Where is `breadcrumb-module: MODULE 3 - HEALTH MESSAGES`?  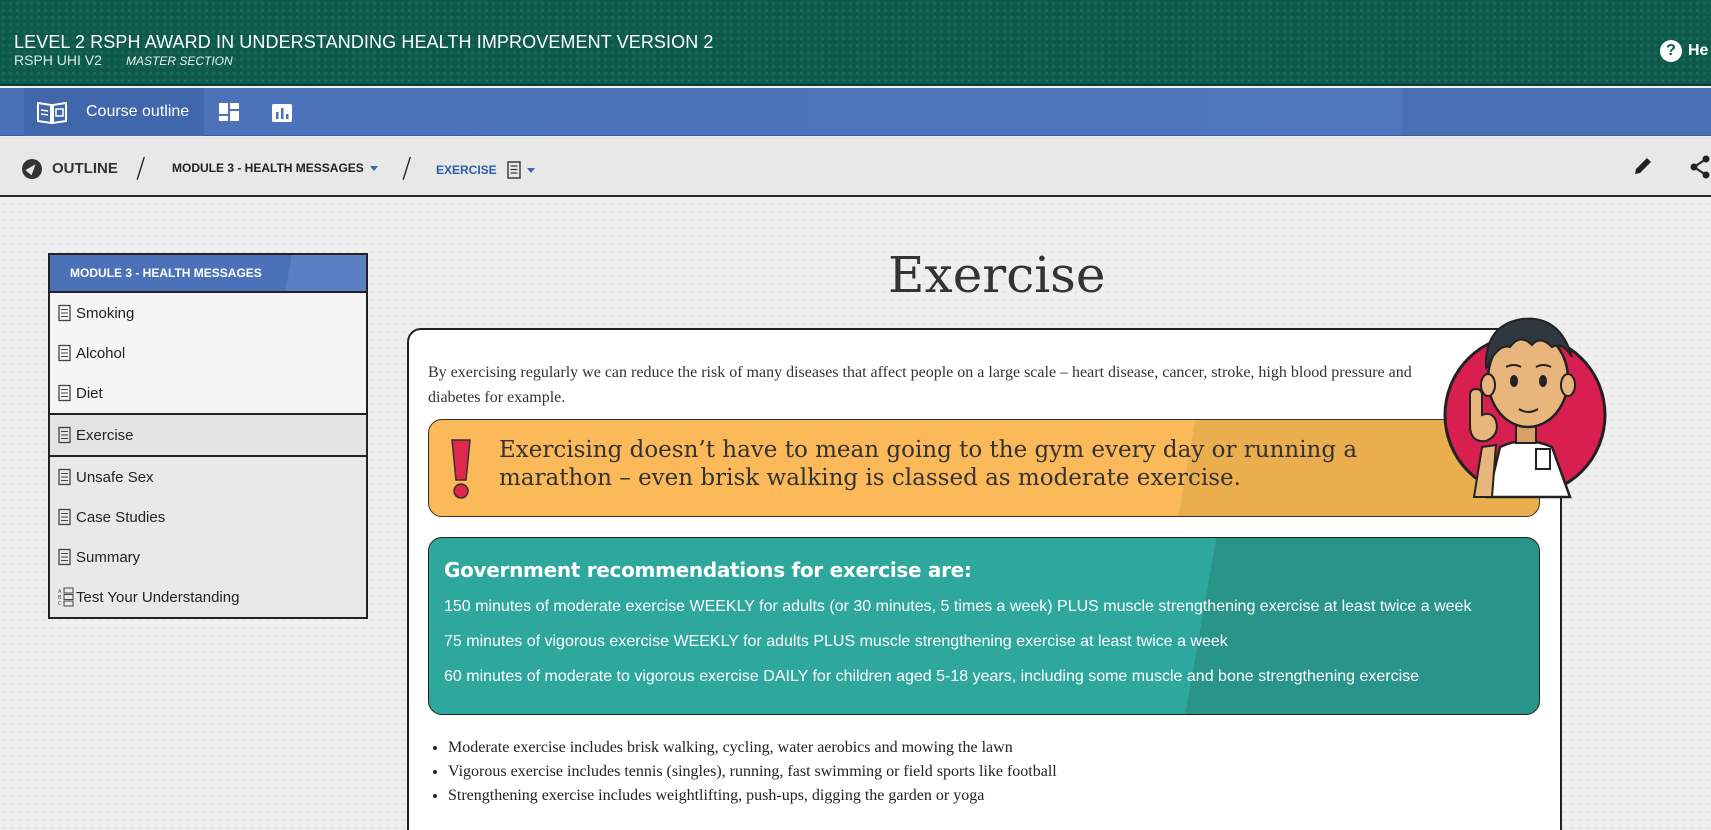 breadcrumb-module: MODULE 3 - HEALTH MESSAGES is located at coordinates (275, 168).